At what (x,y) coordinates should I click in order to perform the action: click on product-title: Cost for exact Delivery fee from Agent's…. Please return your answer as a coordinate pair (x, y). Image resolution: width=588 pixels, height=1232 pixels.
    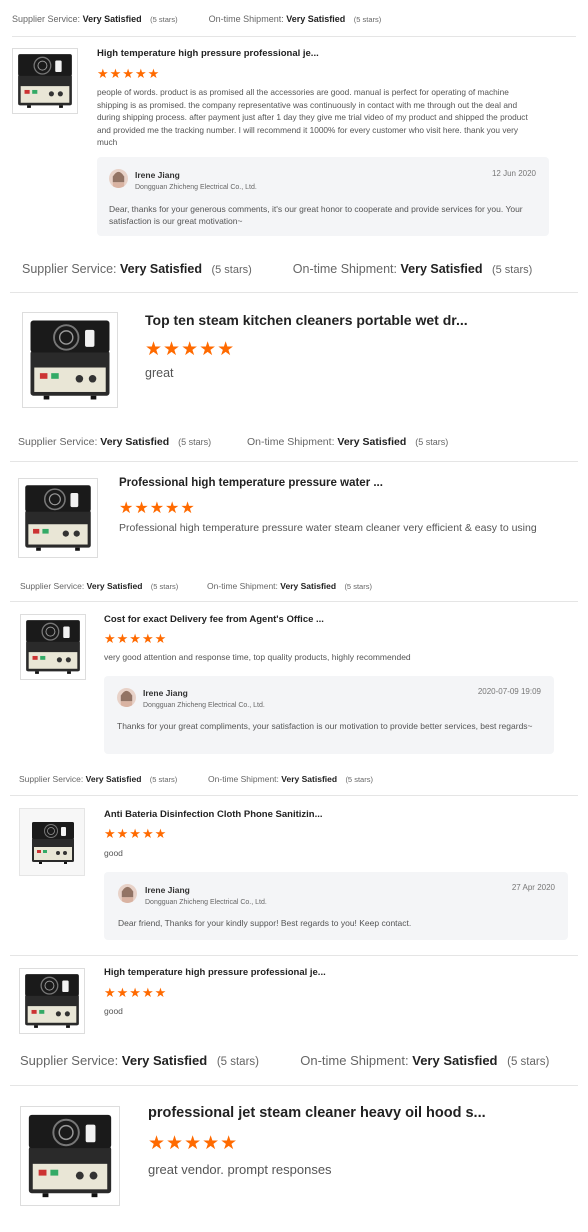
    Looking at the image, I should click on (214, 619).